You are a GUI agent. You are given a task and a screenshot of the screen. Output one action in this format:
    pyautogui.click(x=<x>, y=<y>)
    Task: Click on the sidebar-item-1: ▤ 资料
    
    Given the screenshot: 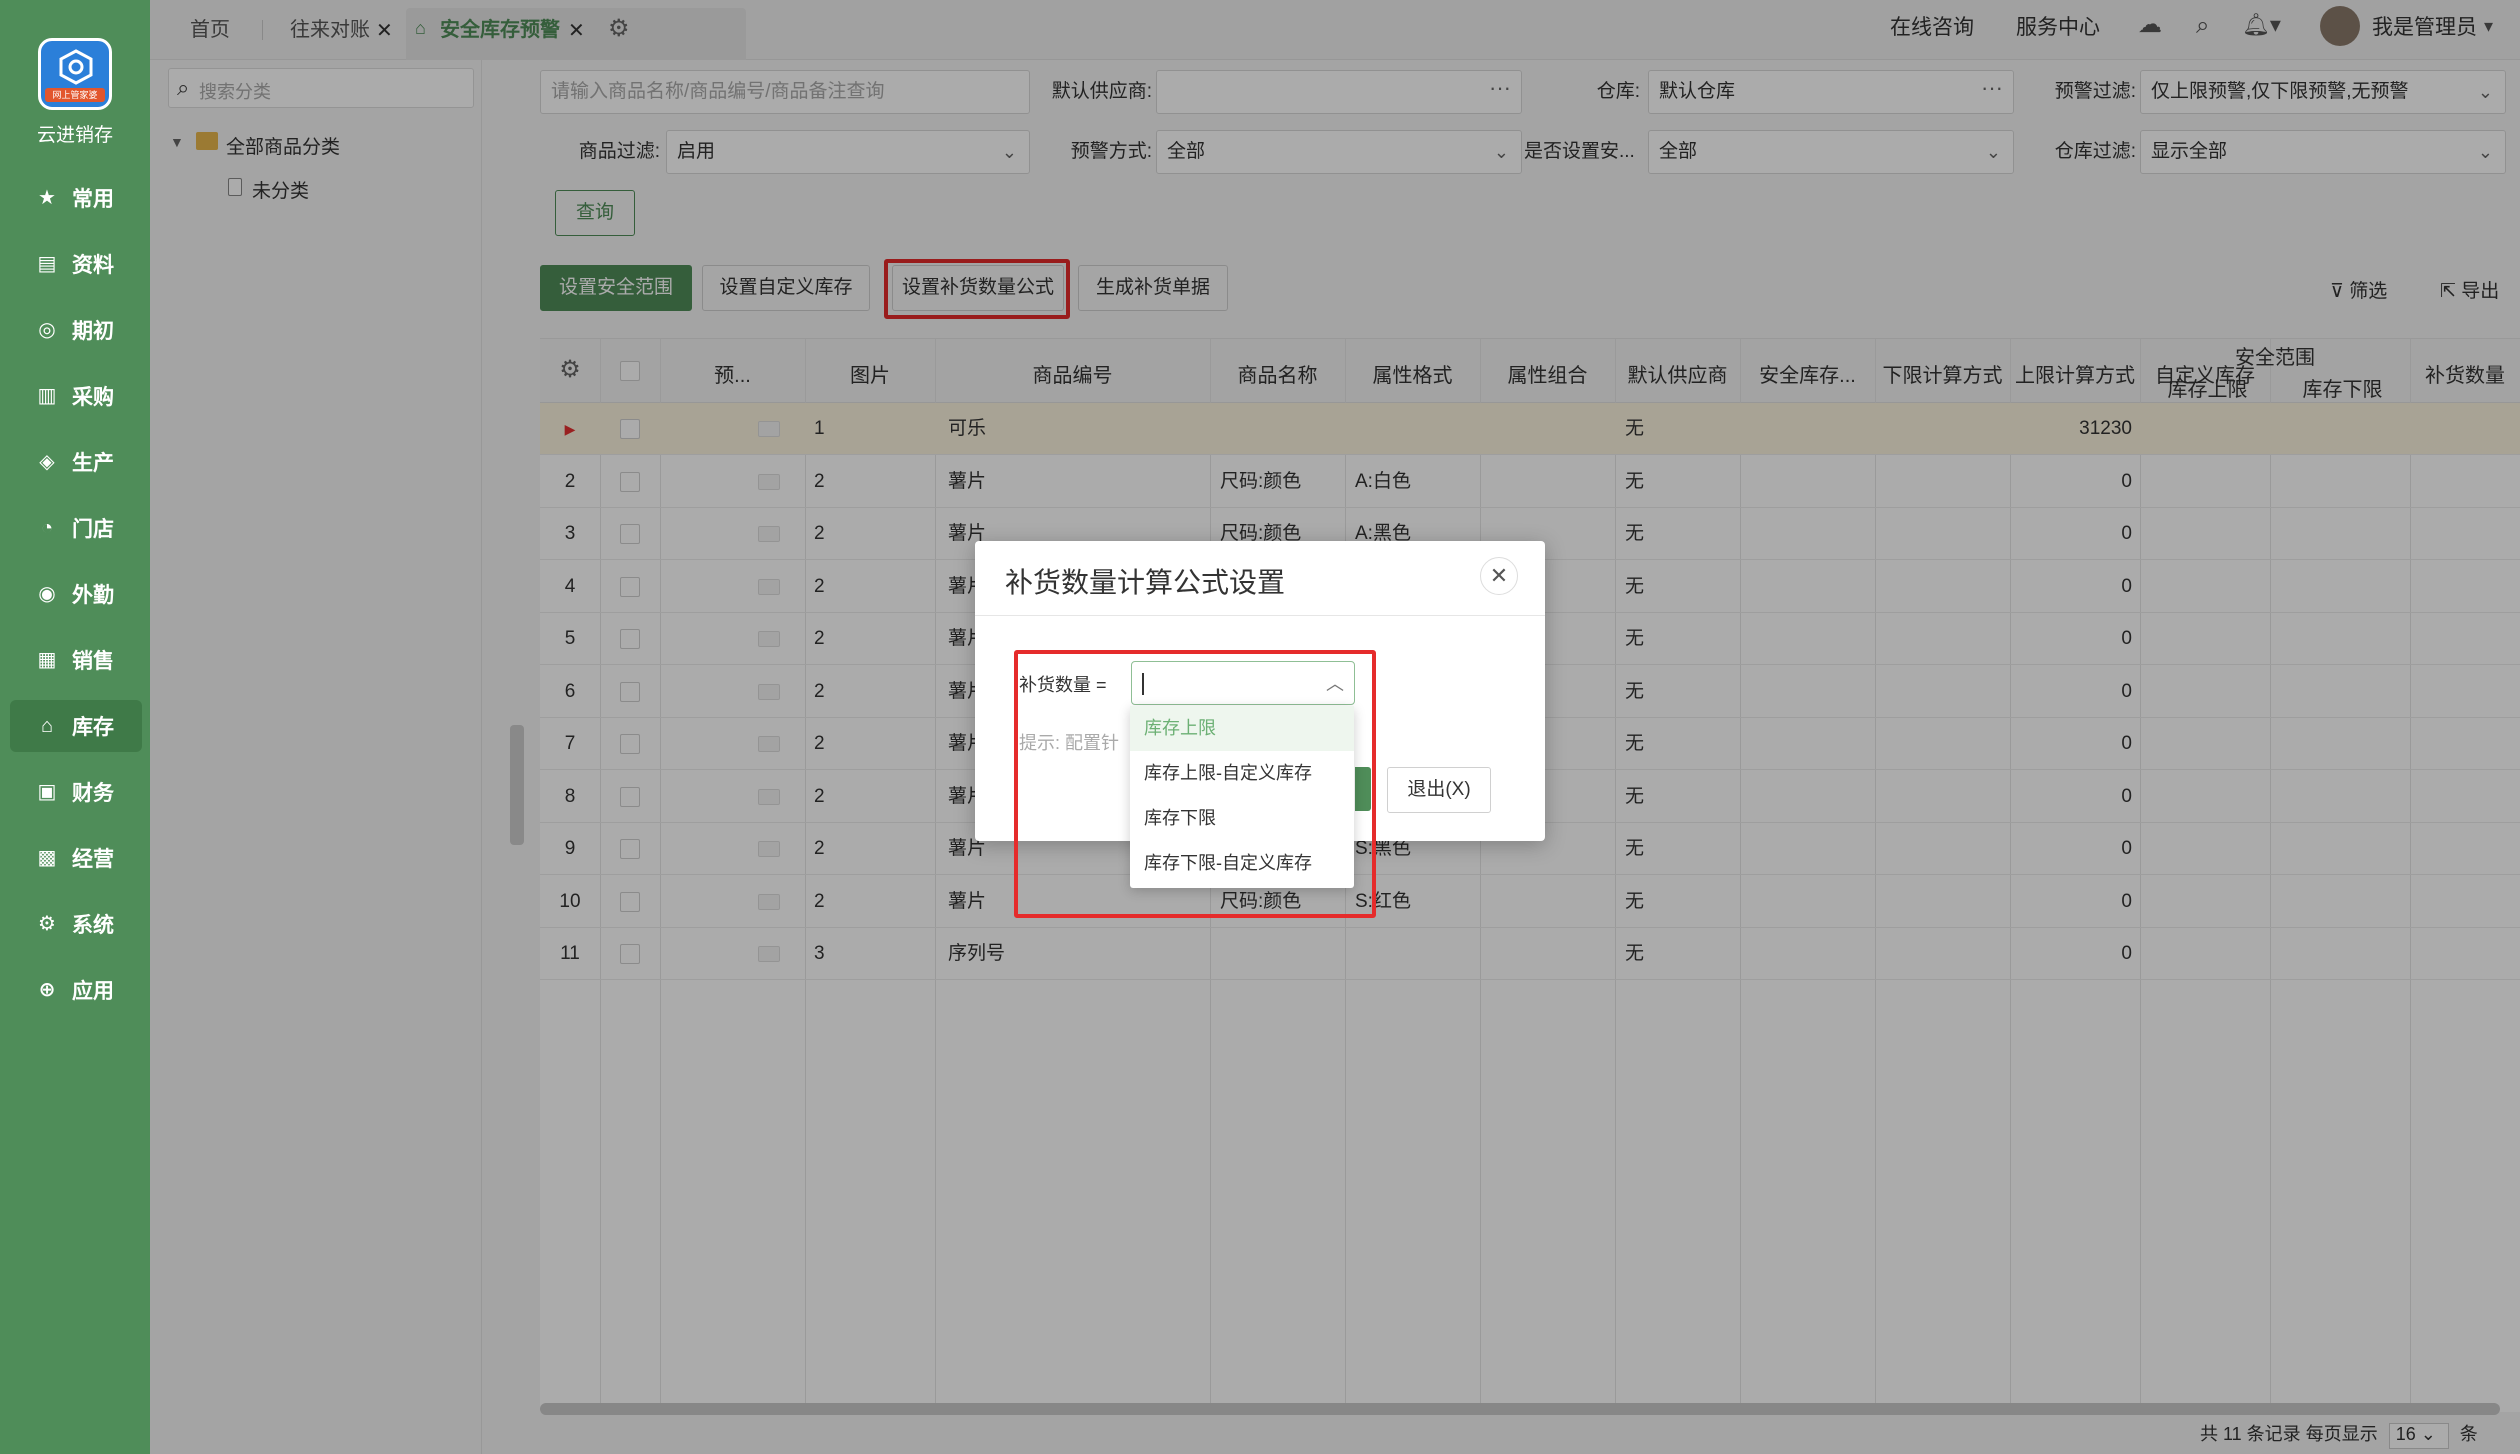 What is the action you would take?
    pyautogui.click(x=76, y=264)
    